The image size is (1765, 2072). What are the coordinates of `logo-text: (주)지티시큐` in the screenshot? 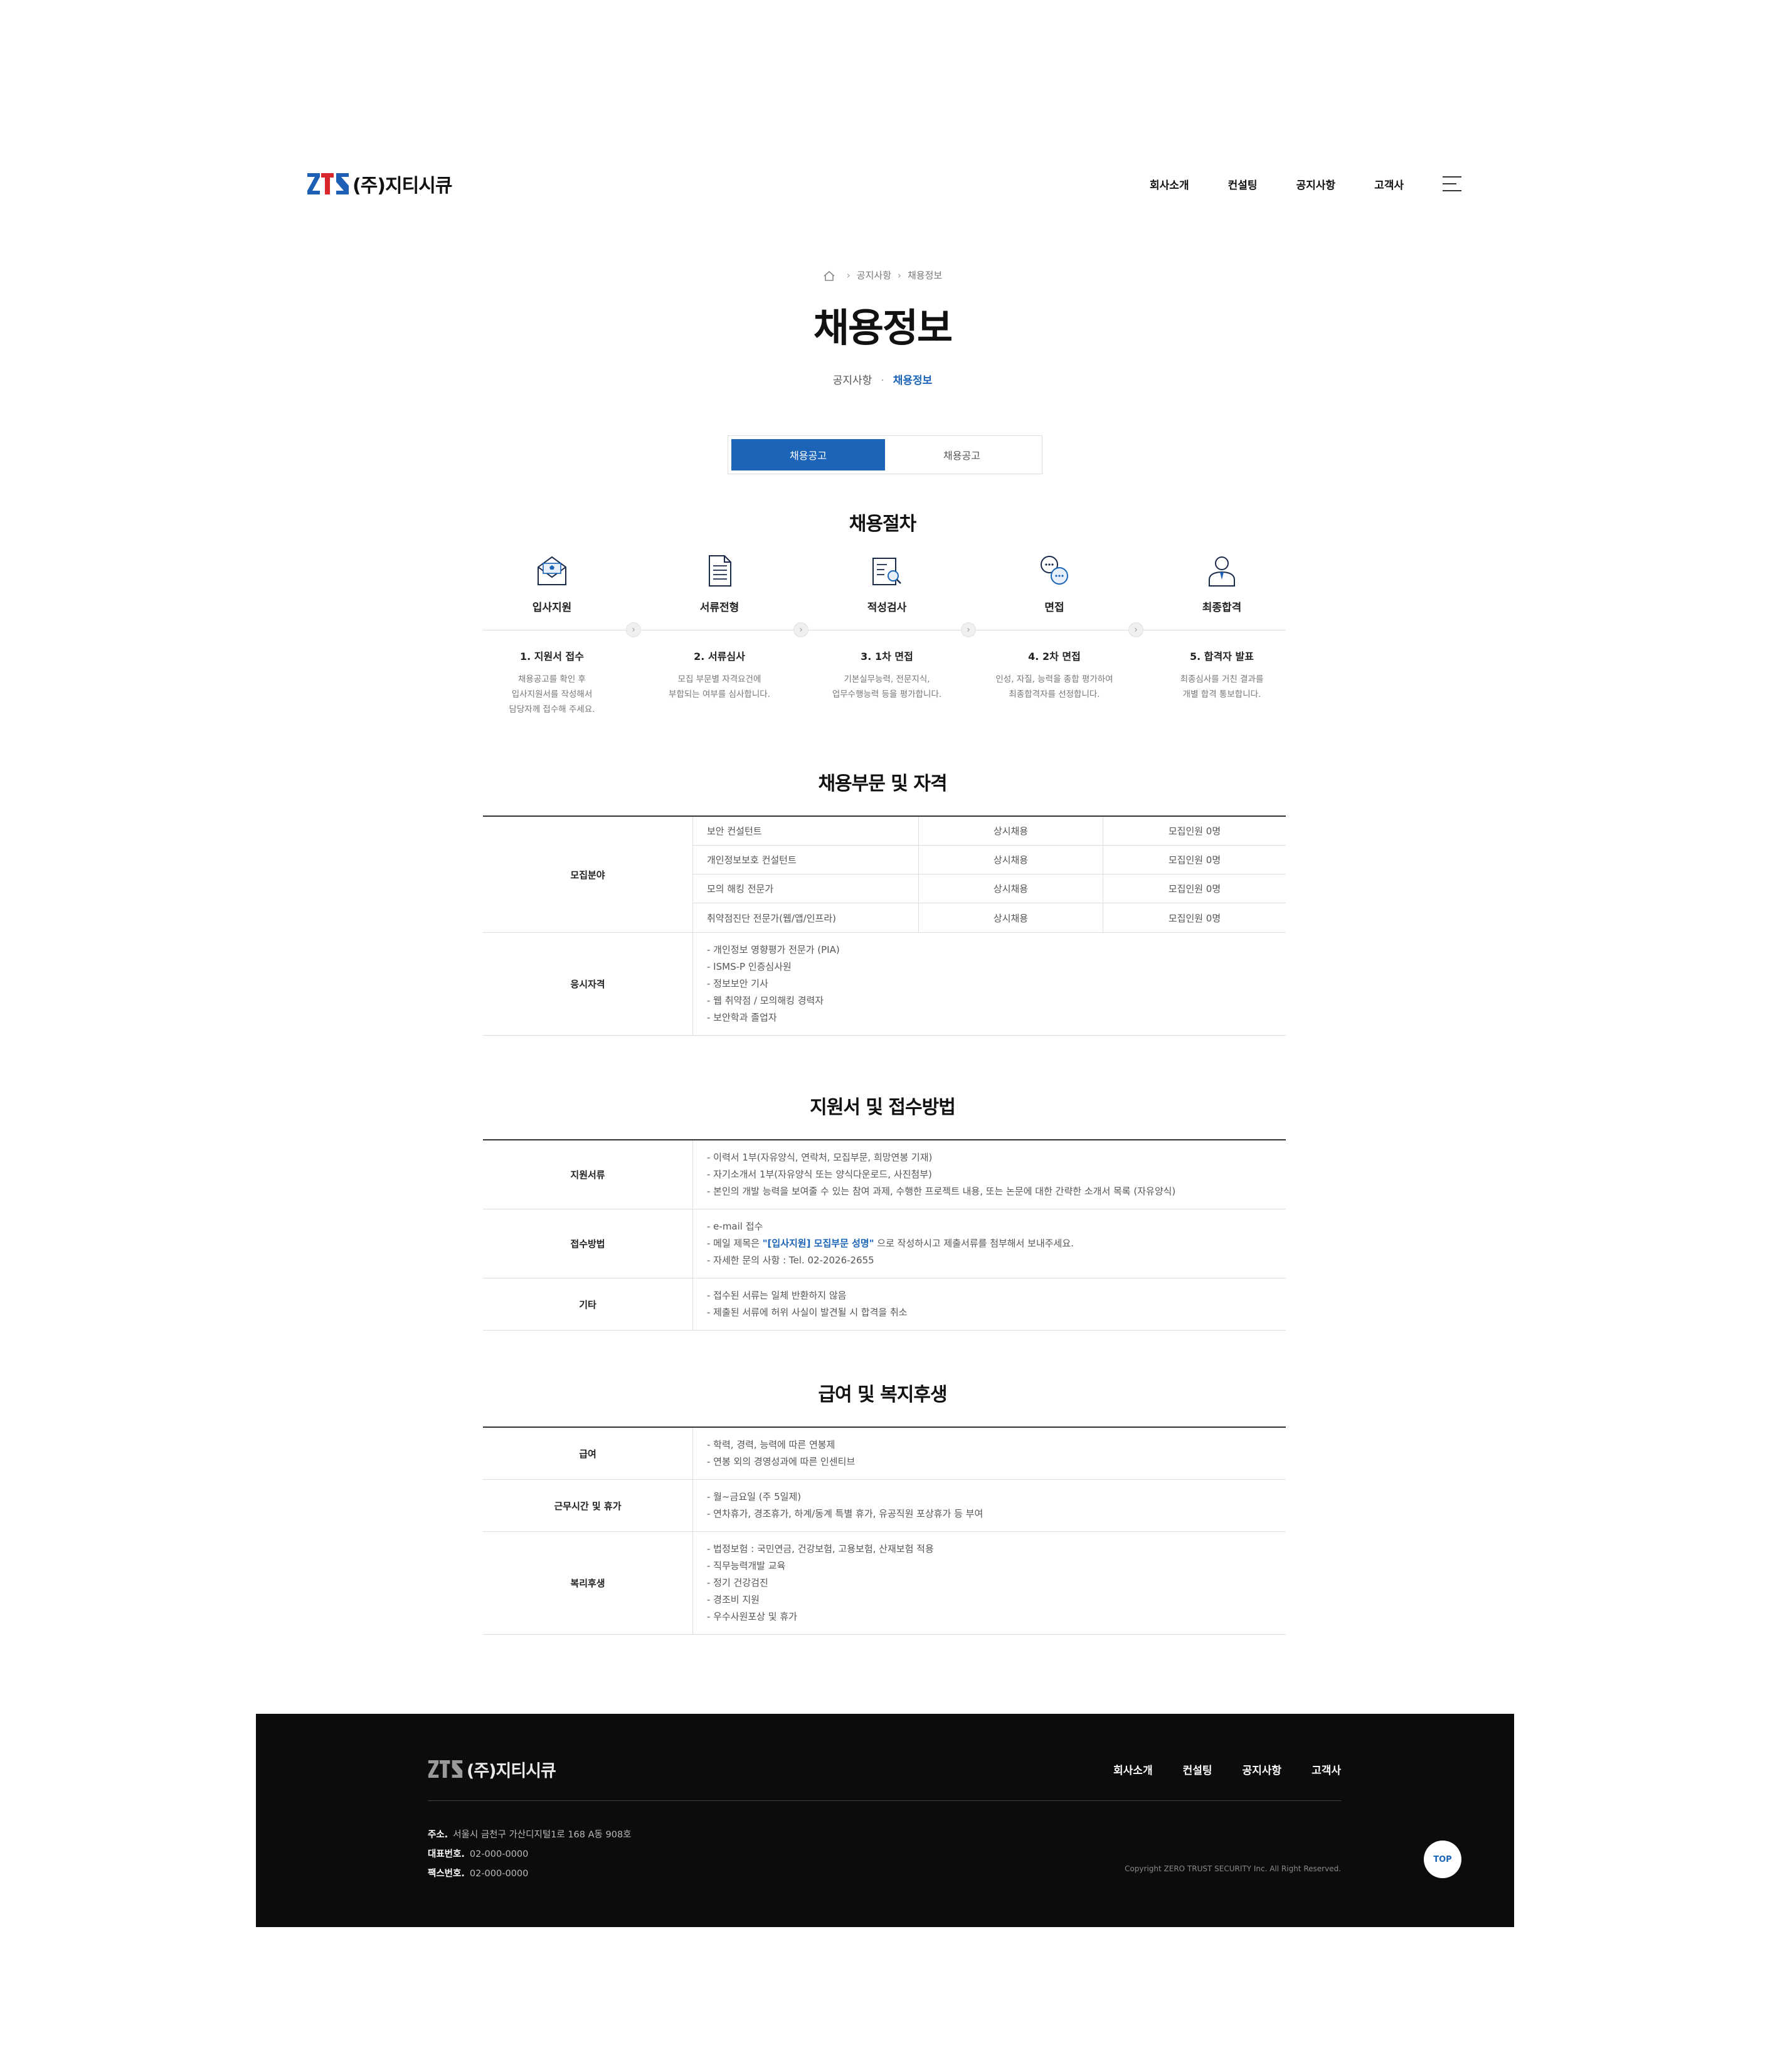 It's located at (402, 186).